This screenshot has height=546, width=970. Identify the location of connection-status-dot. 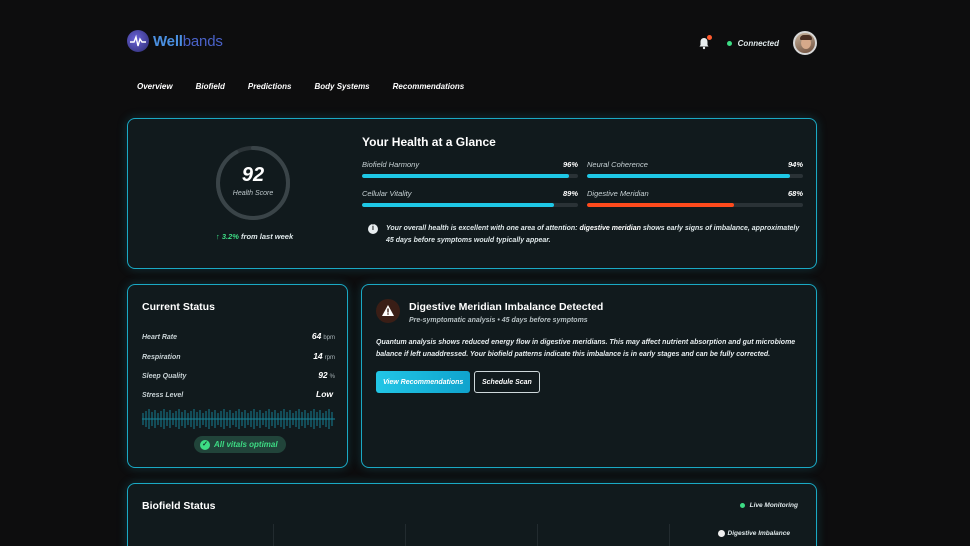
(729, 43).